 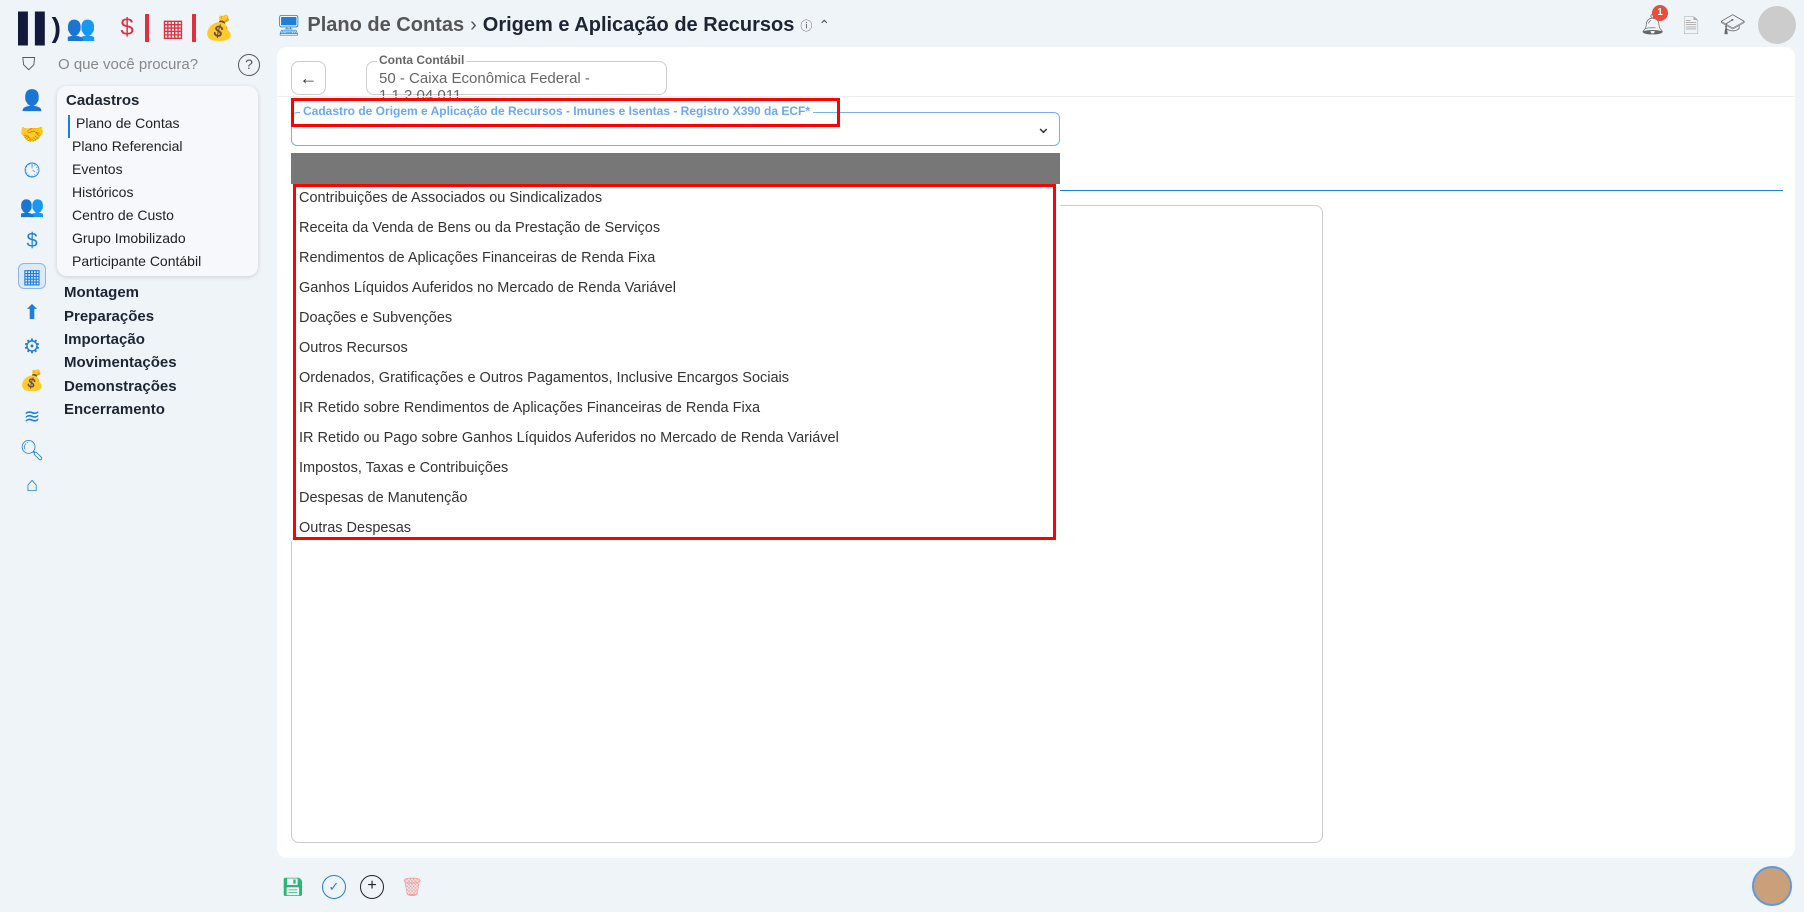 I want to click on menu-item-plano-referencial: Plano Referencial, so click(x=162, y=149).